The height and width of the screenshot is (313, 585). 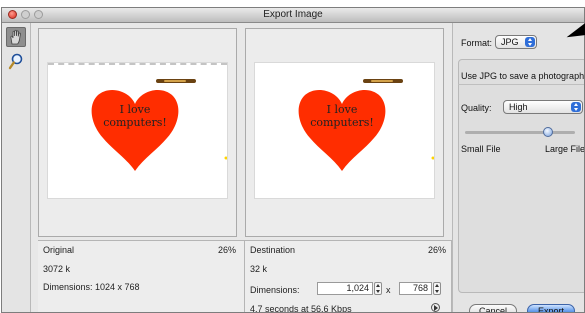 What do you see at coordinates (91, 287) in the screenshot?
I see `original-dimensions: Dimensions: 1024 x 768` at bounding box center [91, 287].